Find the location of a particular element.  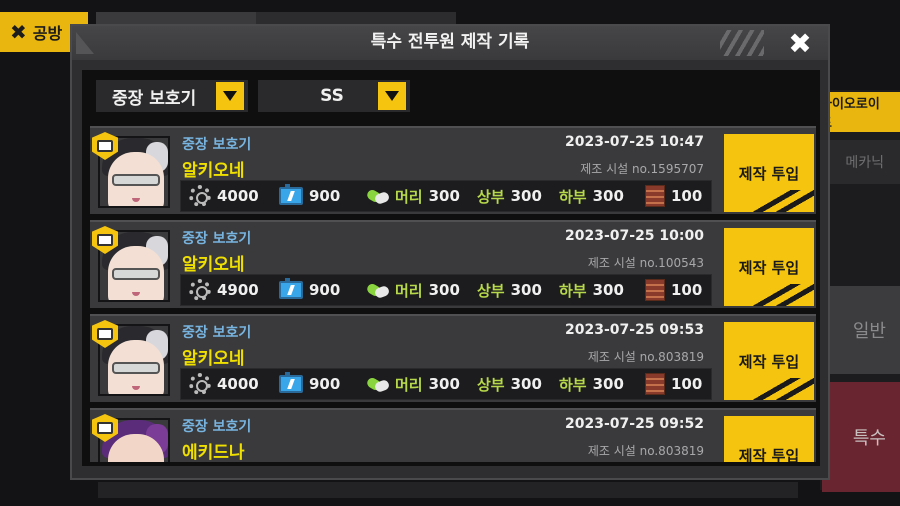

resource-bar: 4000 900 머리 300 상부 300 하부 300 100 is located at coordinates (446, 384).